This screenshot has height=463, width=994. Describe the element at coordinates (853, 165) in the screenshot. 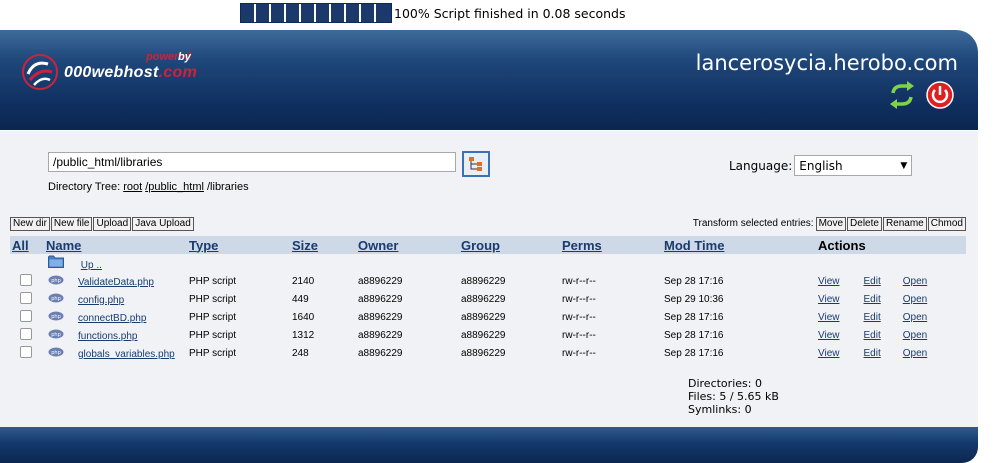

I see `language-select: English ▼` at that location.